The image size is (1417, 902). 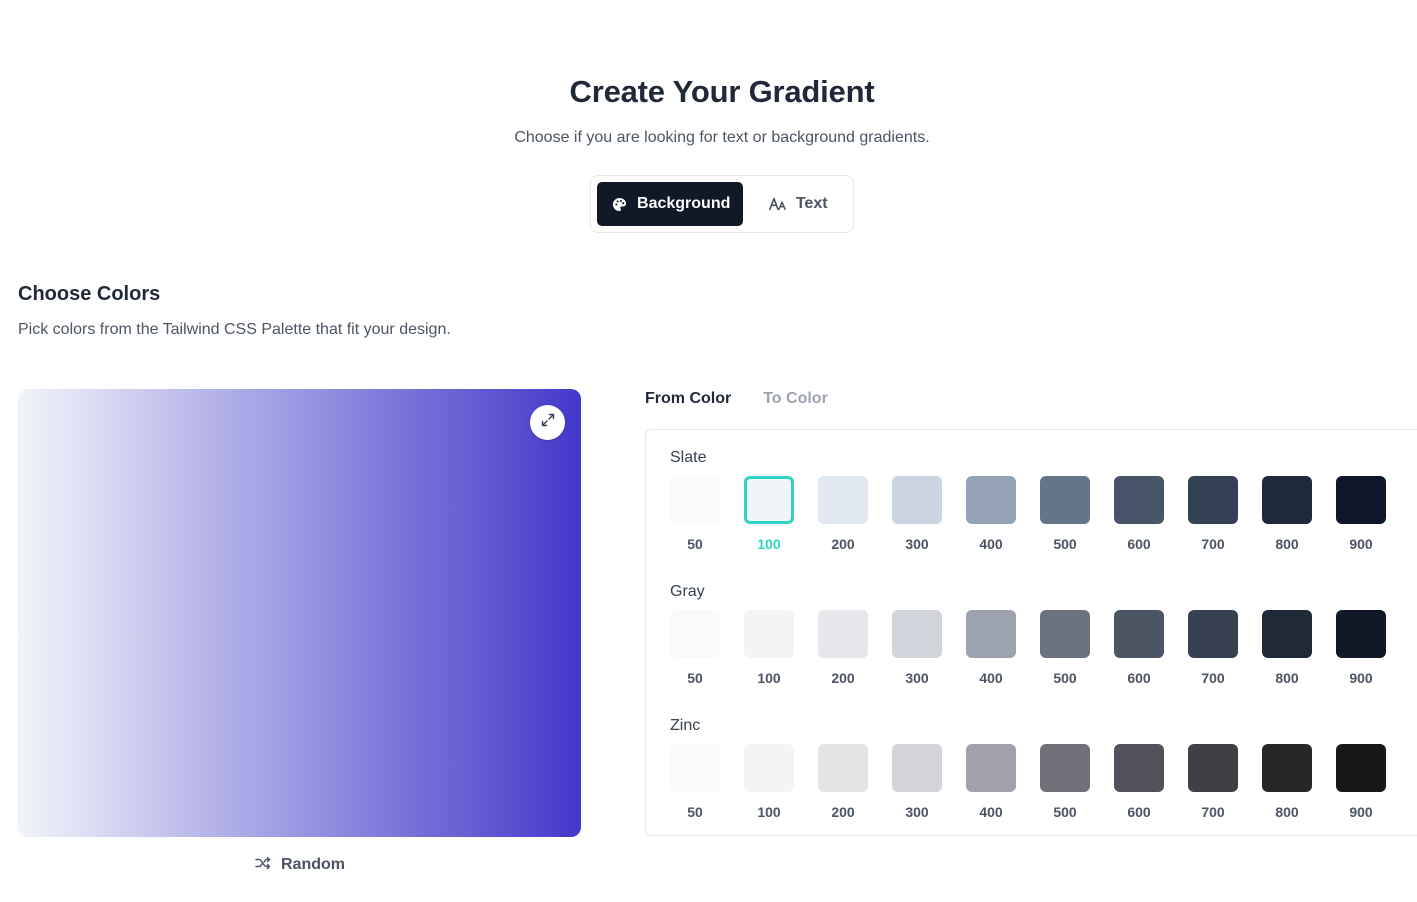 I want to click on swatch-slate-800: 800, so click(x=1287, y=514).